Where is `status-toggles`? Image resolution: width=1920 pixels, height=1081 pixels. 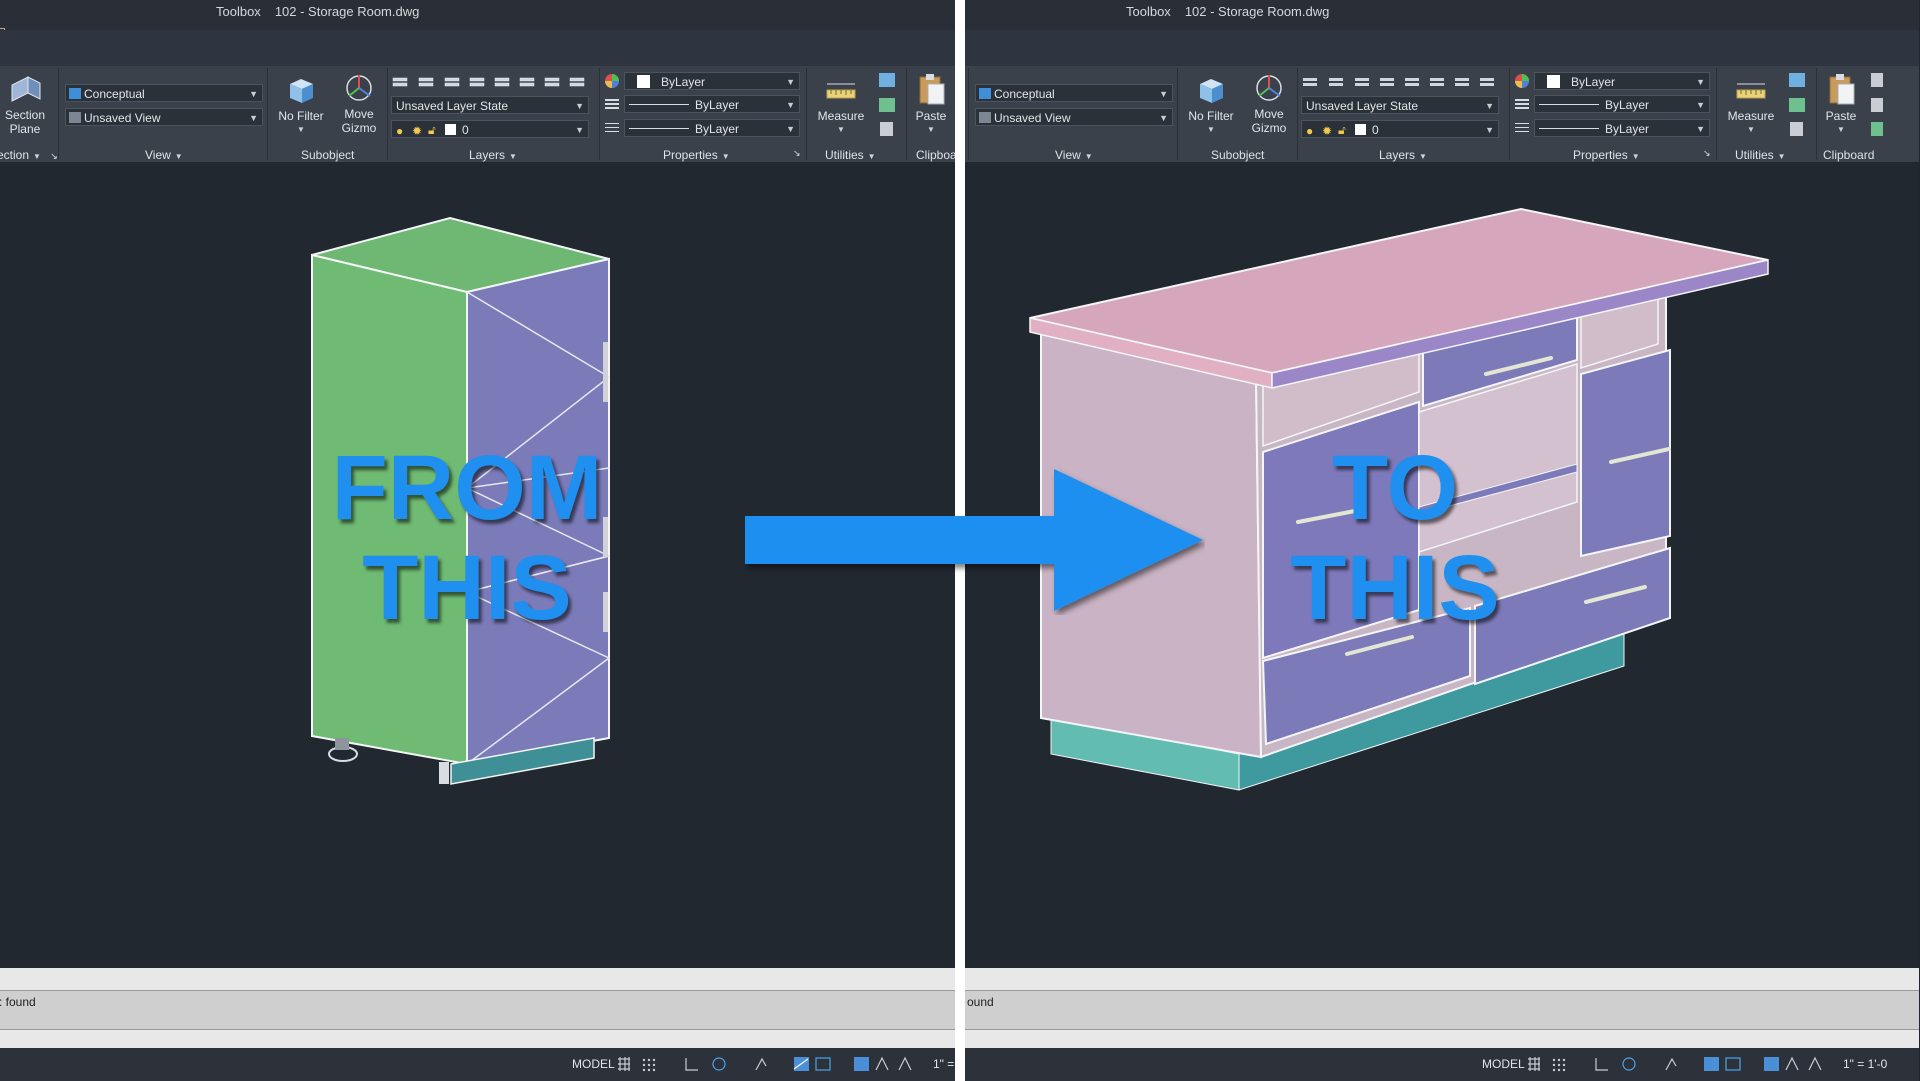 status-toggles is located at coordinates (1675, 1064).